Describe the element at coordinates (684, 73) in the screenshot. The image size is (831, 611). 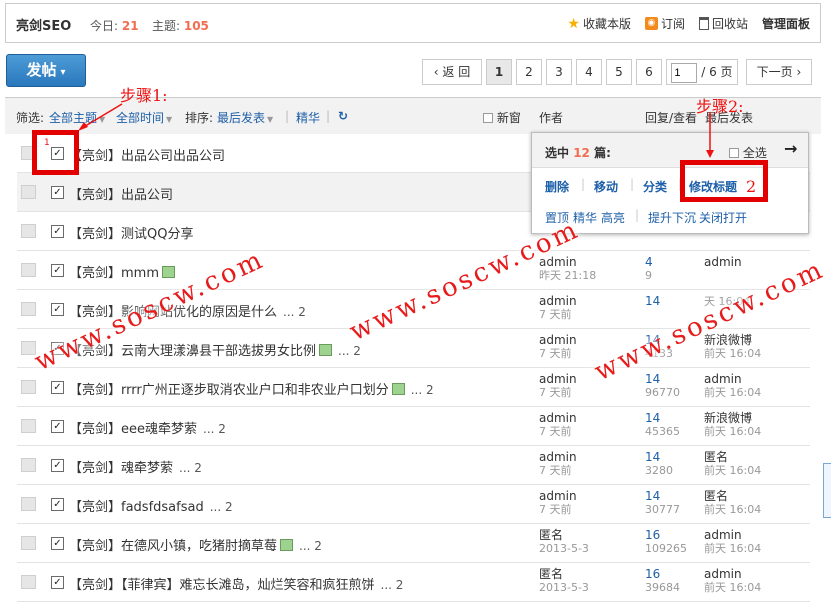
I see `page-input` at that location.